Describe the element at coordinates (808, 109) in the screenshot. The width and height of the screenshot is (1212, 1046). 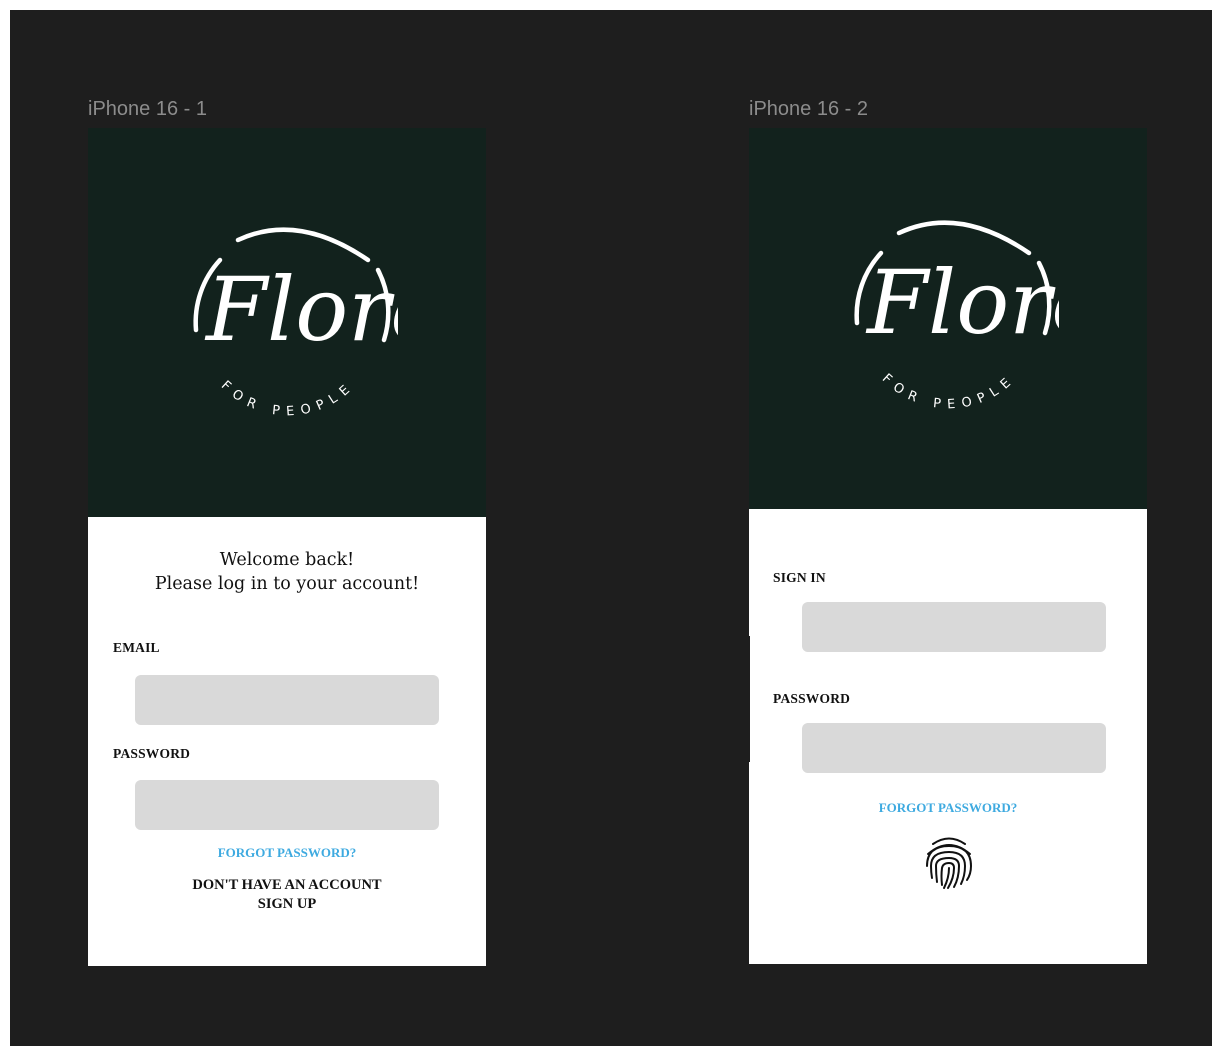
I see `frame-label-2: iPhone 16 - 2` at that location.